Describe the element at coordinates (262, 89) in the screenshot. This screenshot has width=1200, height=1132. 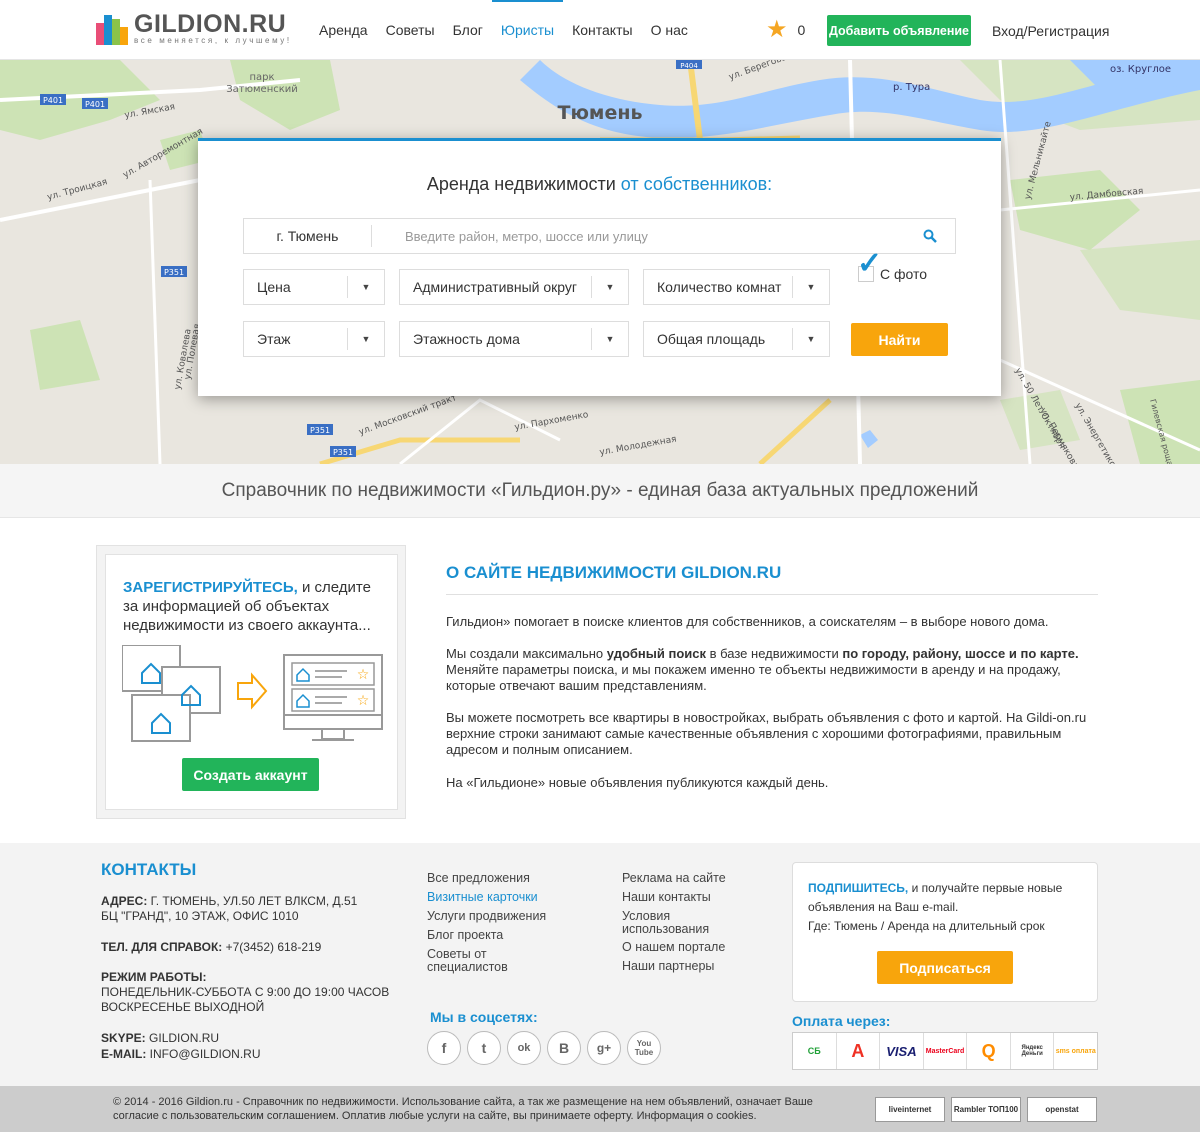
I see `svg-text: Затюменский` at that location.